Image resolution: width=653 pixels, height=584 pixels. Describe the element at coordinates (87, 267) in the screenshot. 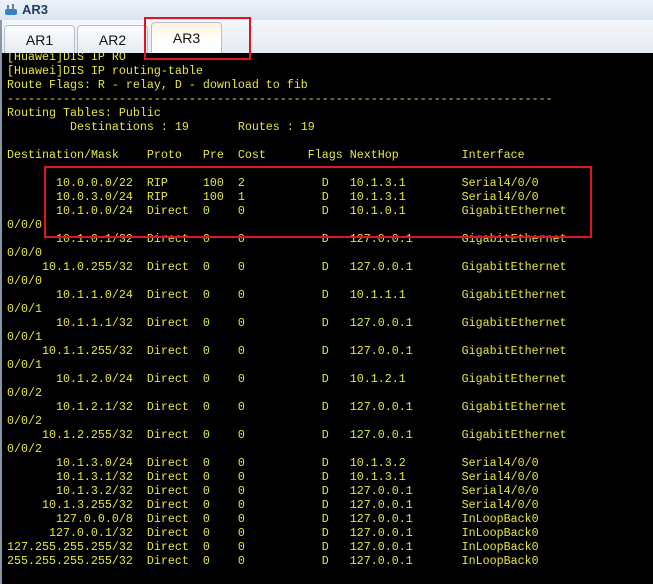

I see `route-dest: 10.1.0.255/32` at that location.